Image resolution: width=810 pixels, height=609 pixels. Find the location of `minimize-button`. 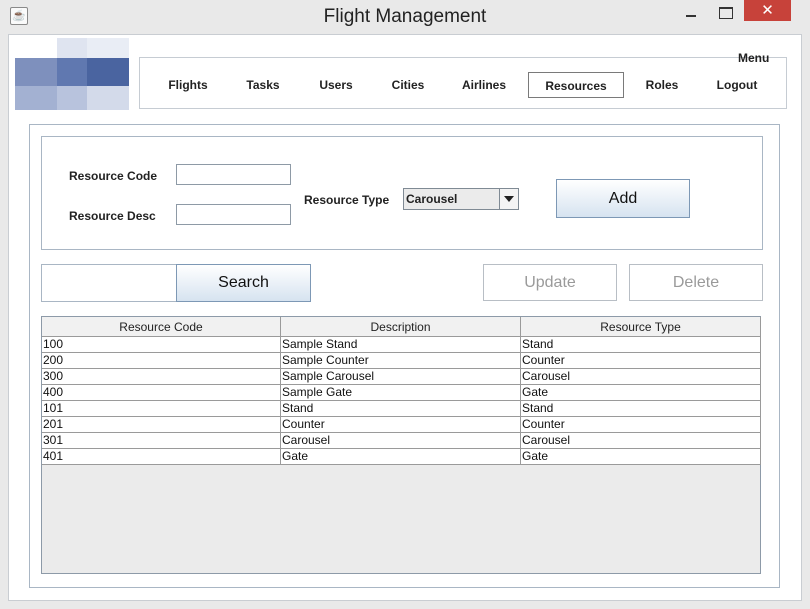

minimize-button is located at coordinates (691, 13).